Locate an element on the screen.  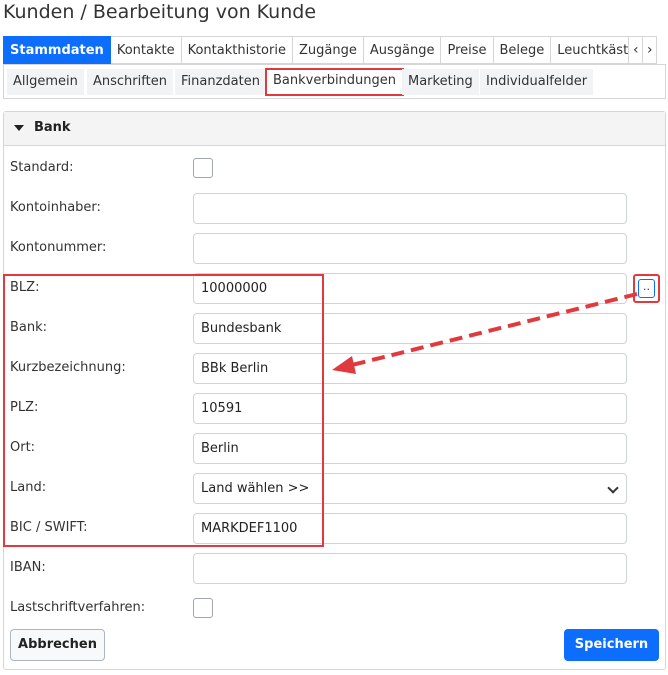
kontoinhaber-input is located at coordinates (410, 208).